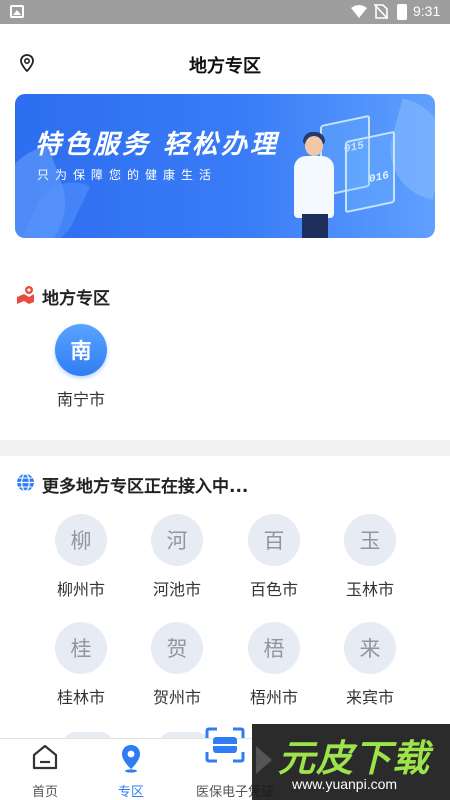  What do you see at coordinates (345, 784) in the screenshot?
I see `watermark-url: www.yuanpi.com` at bounding box center [345, 784].